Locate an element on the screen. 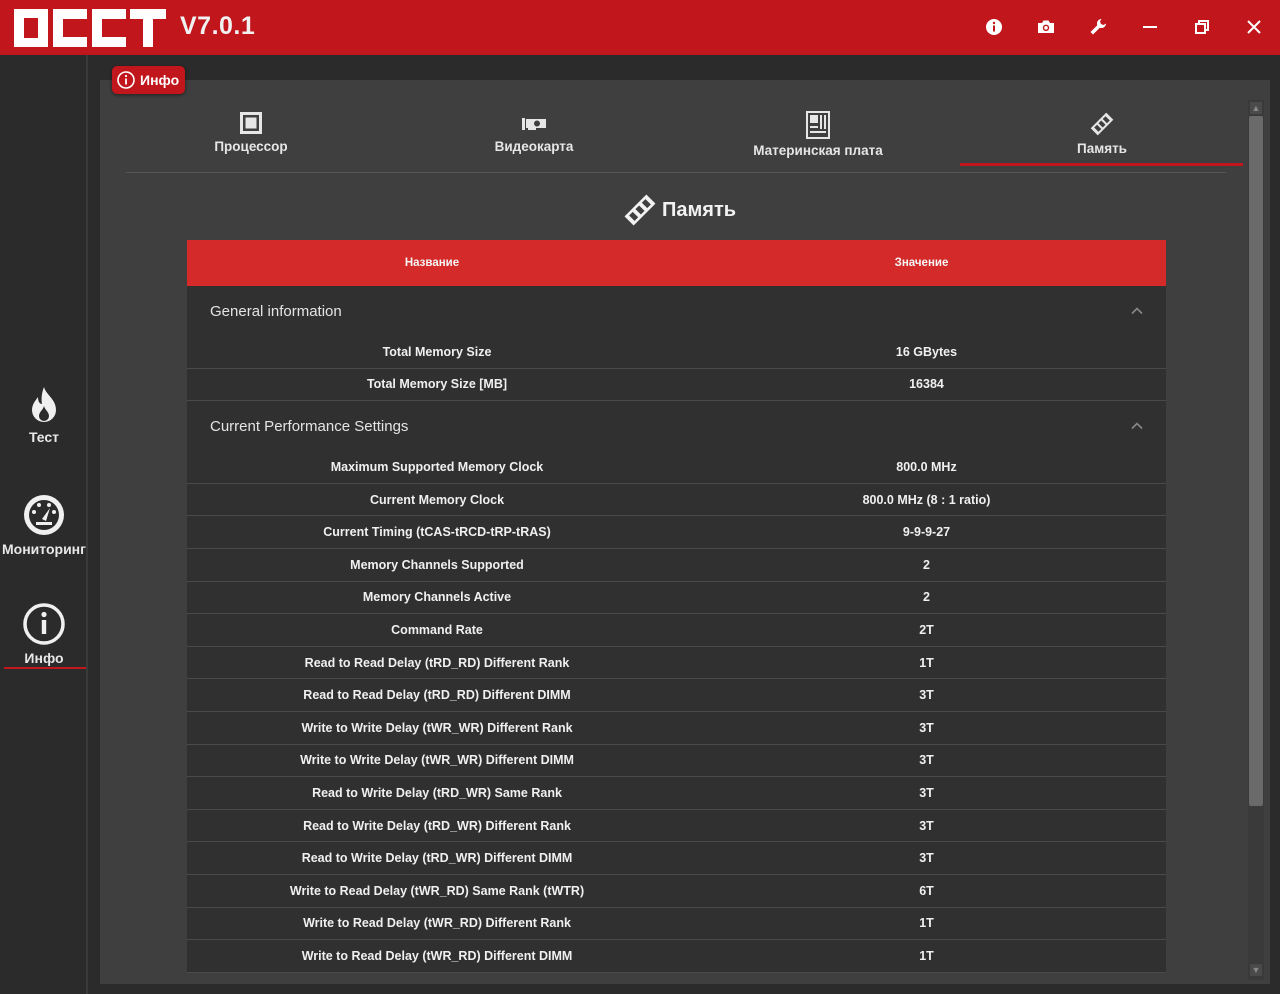 Image resolution: width=1280 pixels, height=994 pixels. sidebar-item-info: Инфо is located at coordinates (44, 647).